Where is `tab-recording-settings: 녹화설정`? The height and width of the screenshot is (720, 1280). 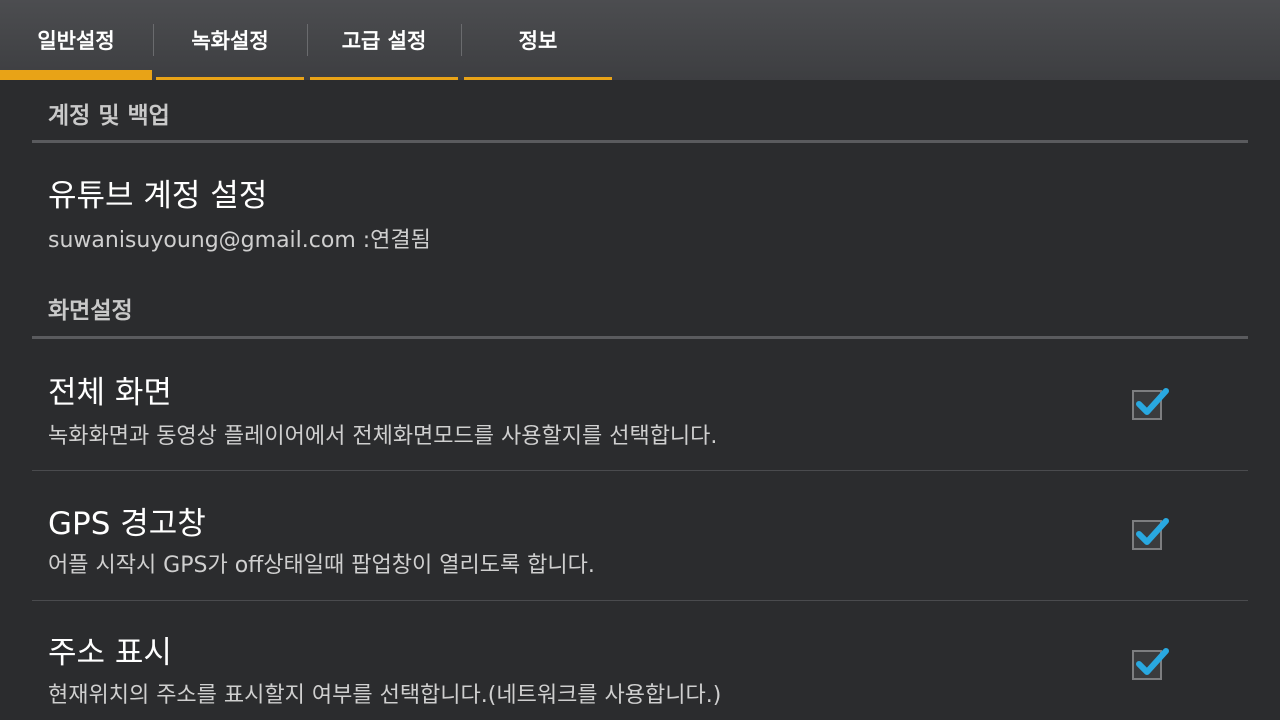
tab-recording-settings: 녹화설정 is located at coordinates (230, 40).